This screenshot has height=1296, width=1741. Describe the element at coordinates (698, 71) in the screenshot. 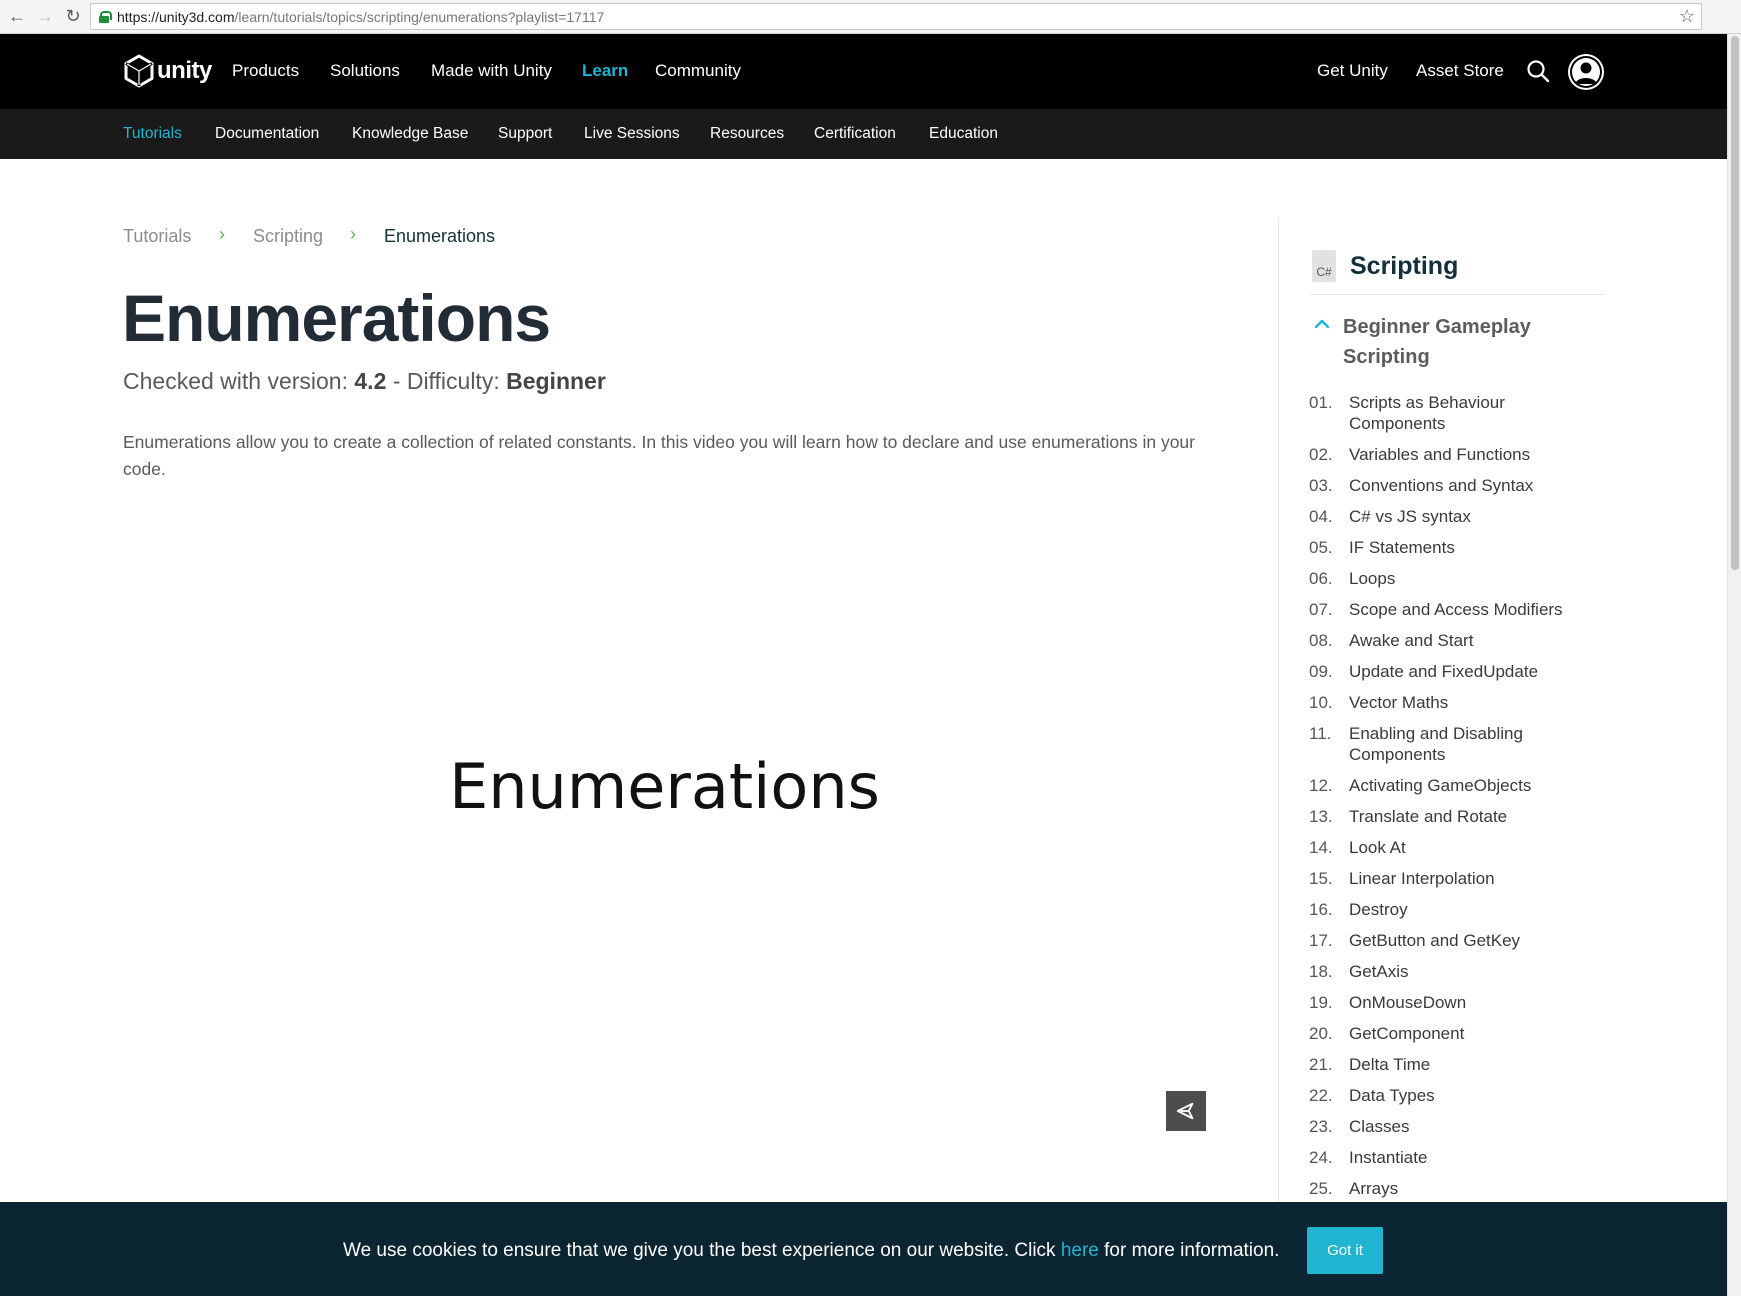

I see `nav-community: Community` at that location.